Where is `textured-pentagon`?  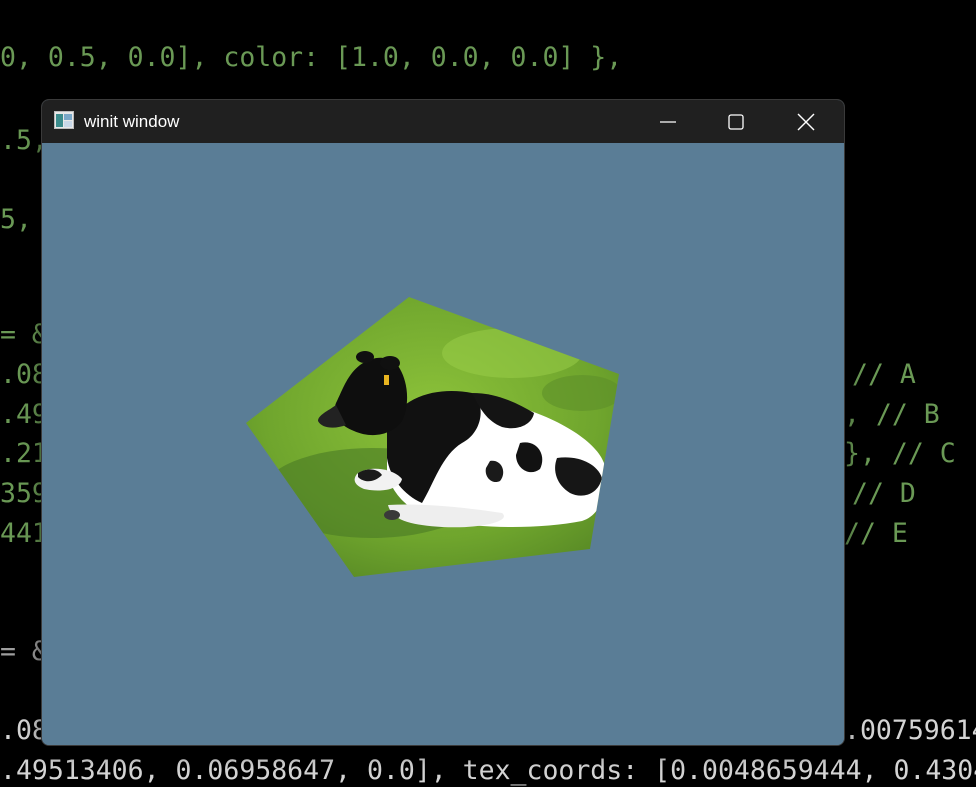 textured-pentagon is located at coordinates (432, 437).